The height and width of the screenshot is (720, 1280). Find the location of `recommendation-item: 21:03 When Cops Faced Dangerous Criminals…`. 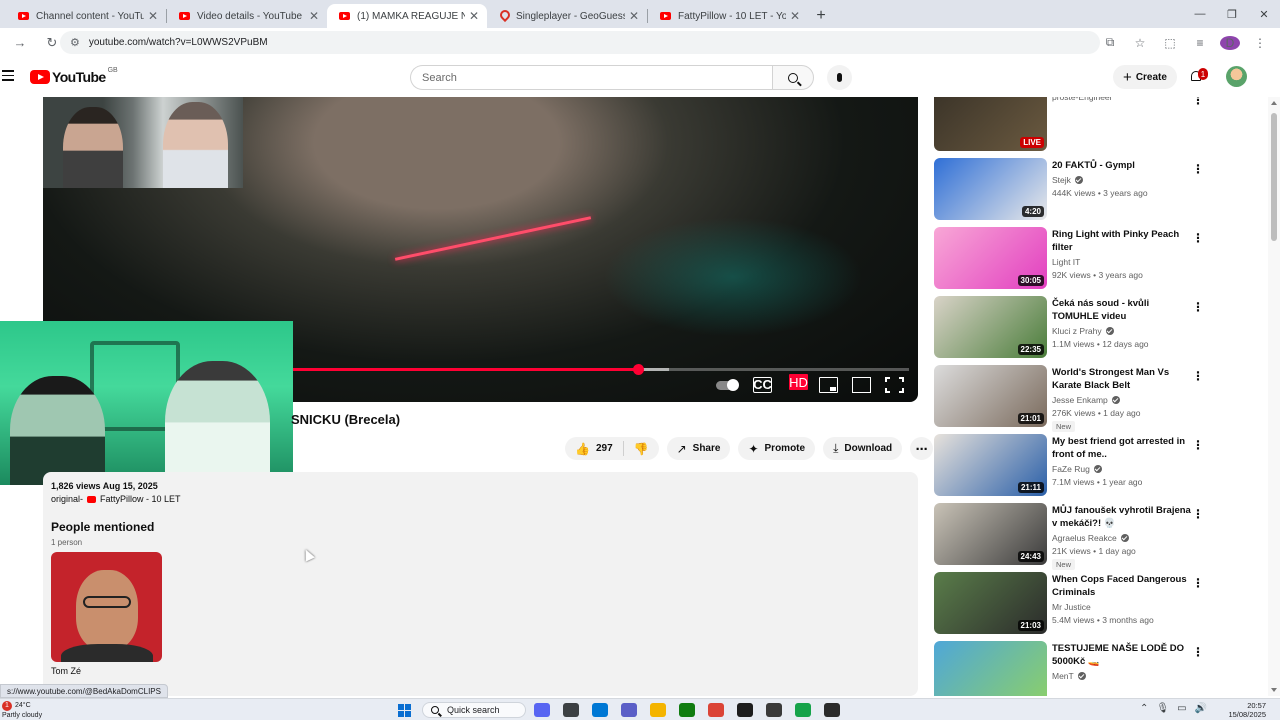

recommendation-item: 21:03 When Cops Faced Dangerous Criminals… is located at coordinates (1072, 606).